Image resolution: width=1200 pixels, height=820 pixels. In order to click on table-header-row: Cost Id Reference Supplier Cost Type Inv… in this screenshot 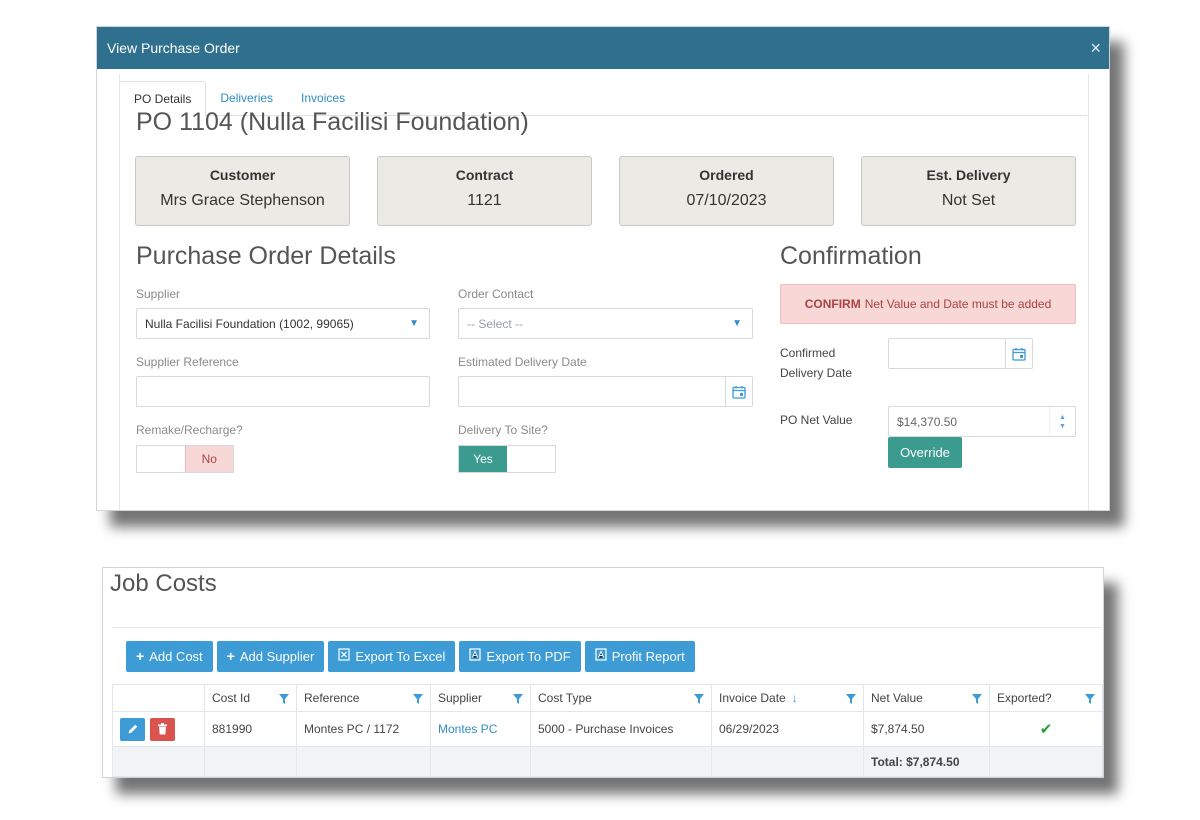, I will do `click(607, 698)`.